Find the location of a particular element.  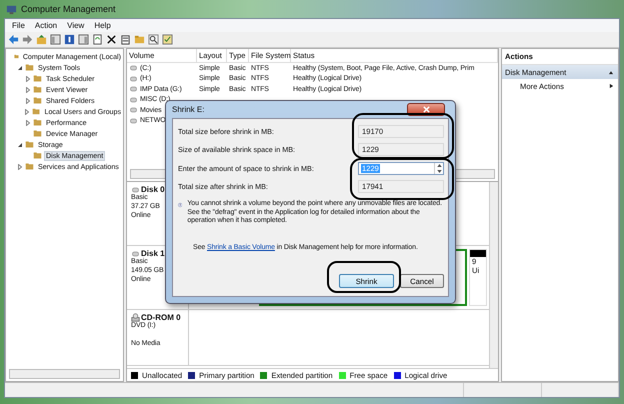

back-arrow-icon is located at coordinates (13, 39).